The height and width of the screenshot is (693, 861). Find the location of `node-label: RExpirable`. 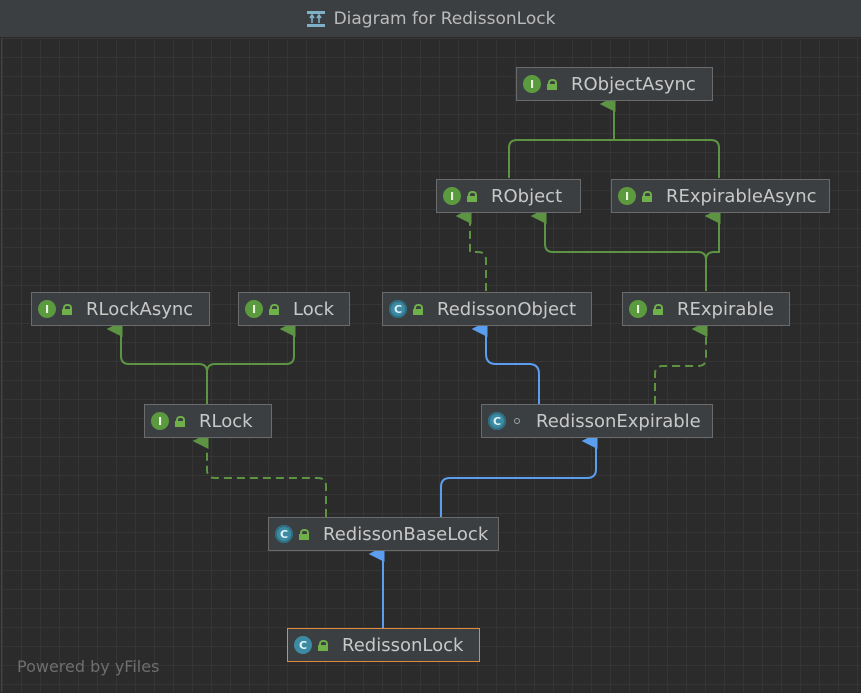

node-label: RExpirable is located at coordinates (725, 309).